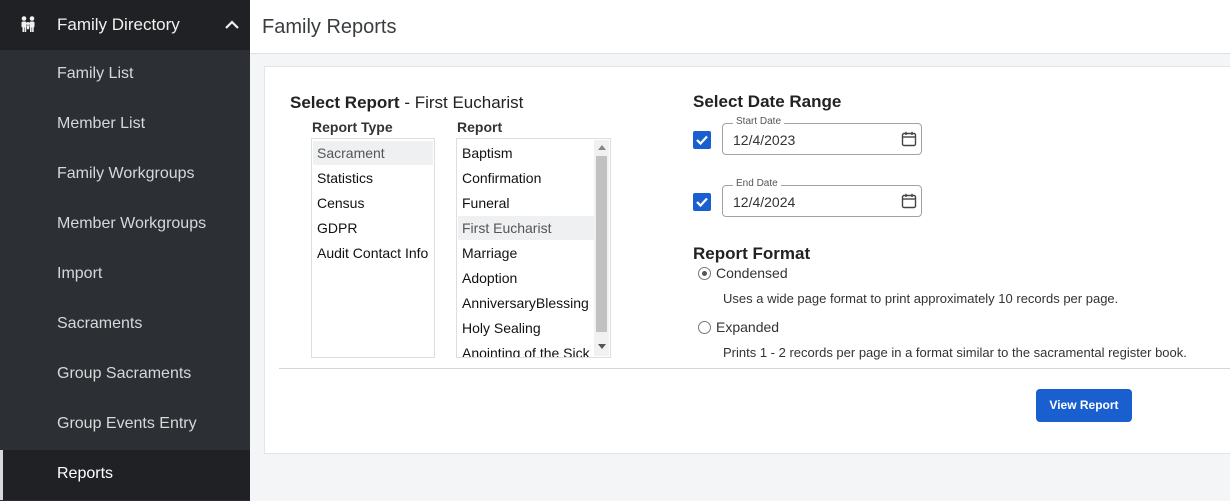 The image size is (1230, 501). I want to click on sidebar-item-member-workgroups: Member Workgroups, so click(125, 225).